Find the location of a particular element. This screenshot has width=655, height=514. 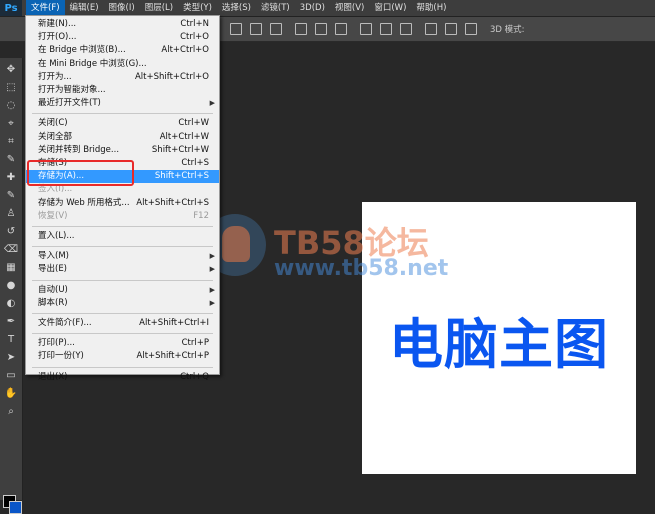

menu-item-label: 打印一份(Y) is located at coordinates (61, 356).